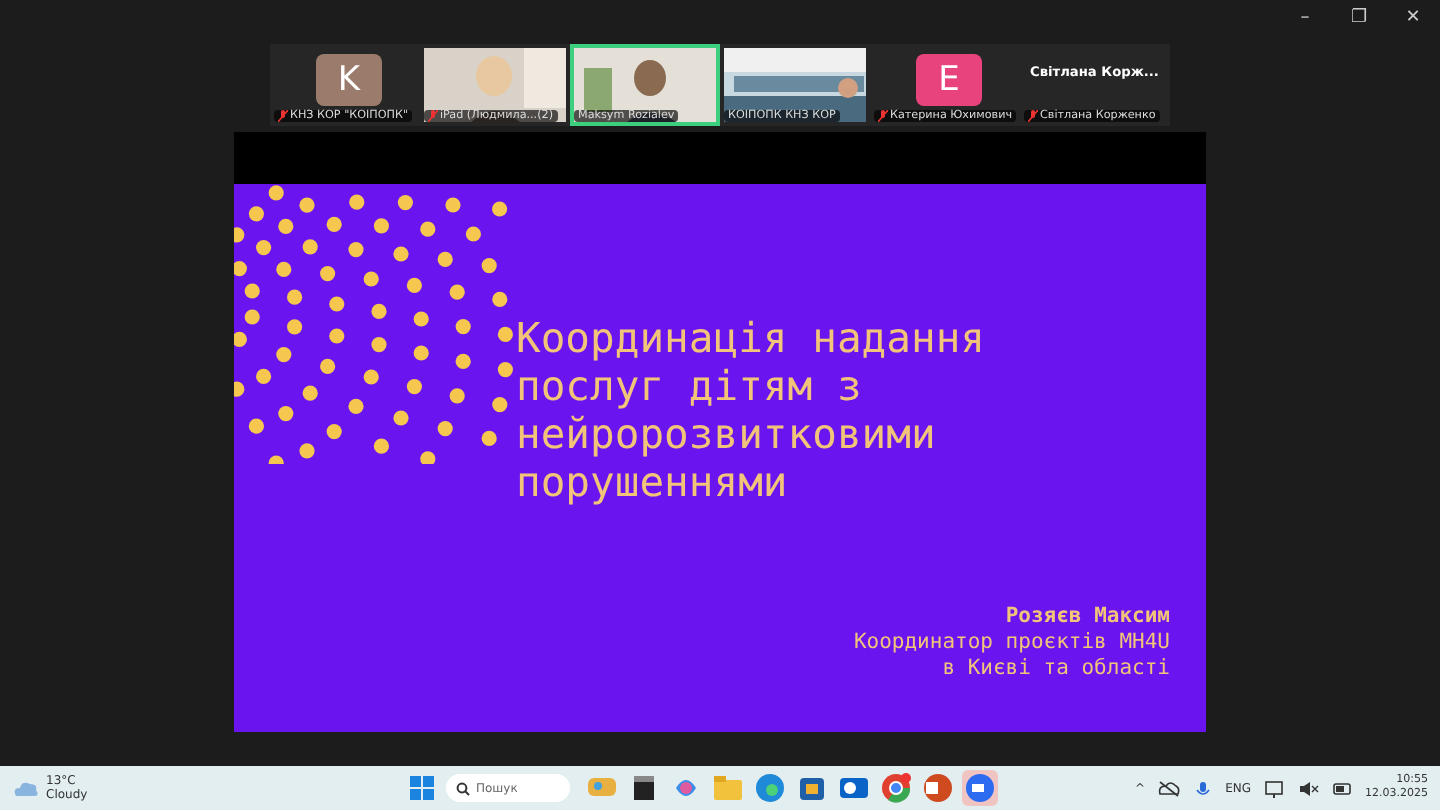  What do you see at coordinates (1413, 18) in the screenshot?
I see `close-button: ✕` at bounding box center [1413, 18].